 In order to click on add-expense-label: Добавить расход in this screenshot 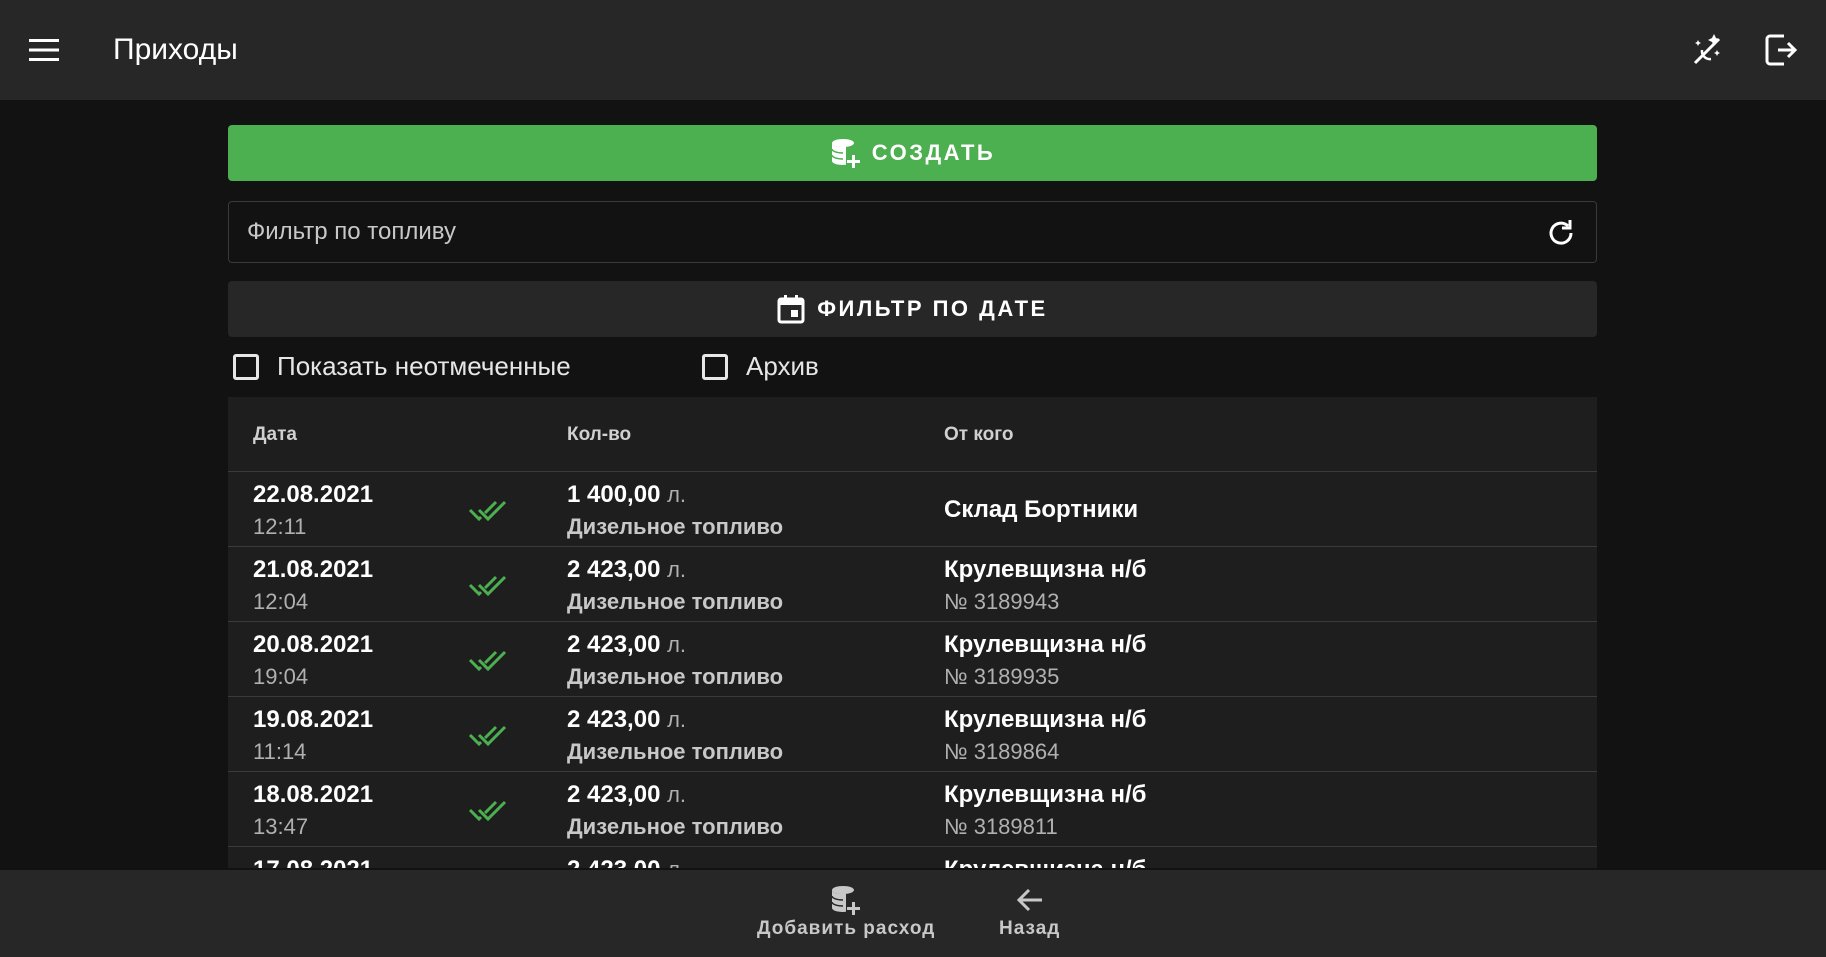, I will do `click(846, 928)`.